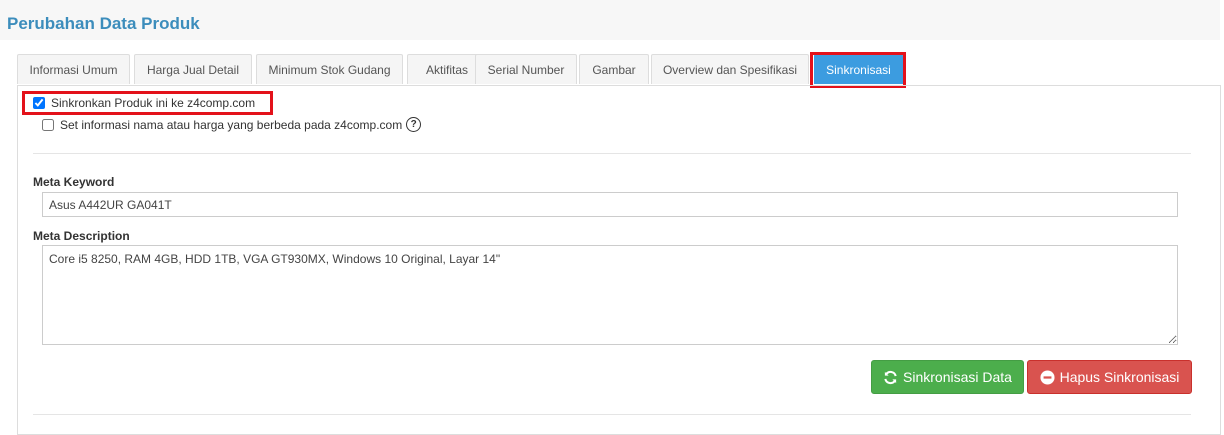 This screenshot has height=435, width=1224. I want to click on different-info-checkbox, so click(48, 124).